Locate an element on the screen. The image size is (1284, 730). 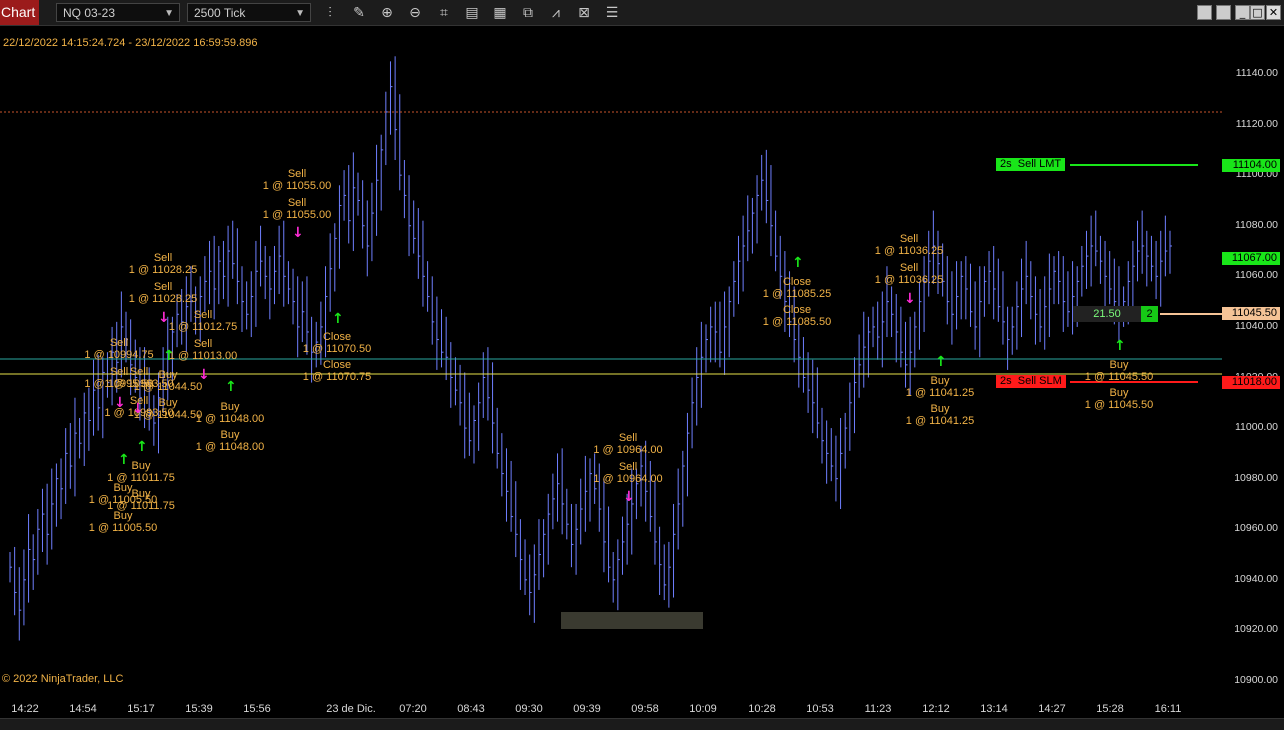
pnl-display: 21.50 is located at coordinates (1107, 314).